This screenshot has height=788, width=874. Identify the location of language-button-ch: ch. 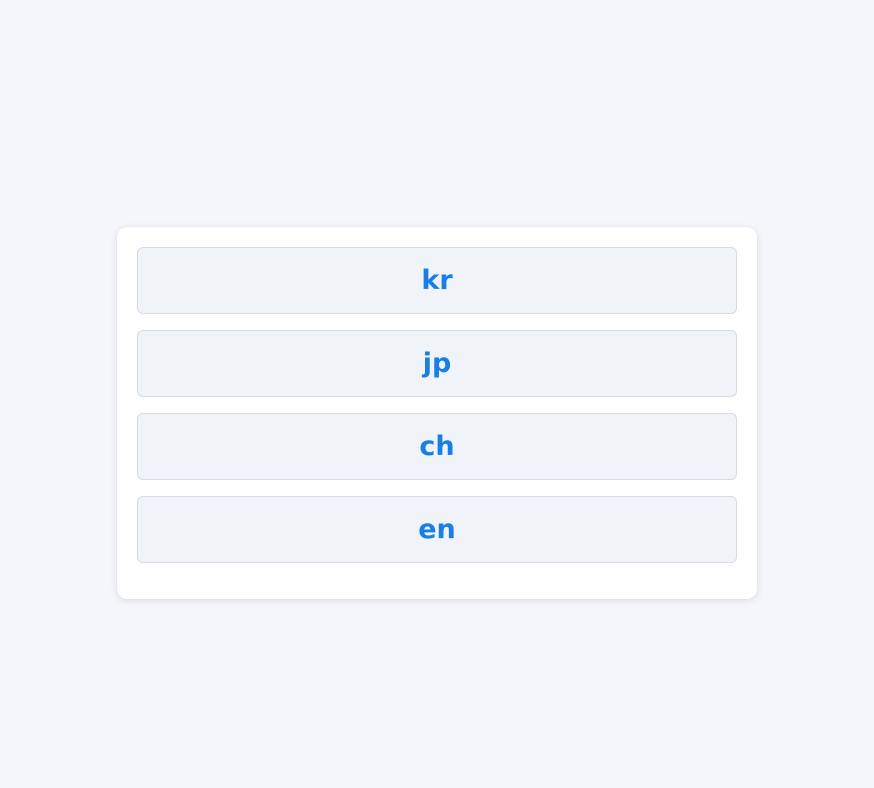
(437, 446).